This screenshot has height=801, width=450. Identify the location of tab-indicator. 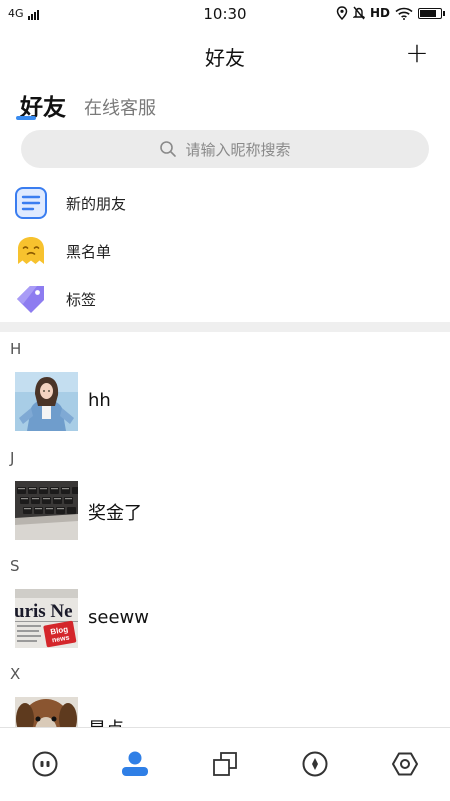
(26, 118).